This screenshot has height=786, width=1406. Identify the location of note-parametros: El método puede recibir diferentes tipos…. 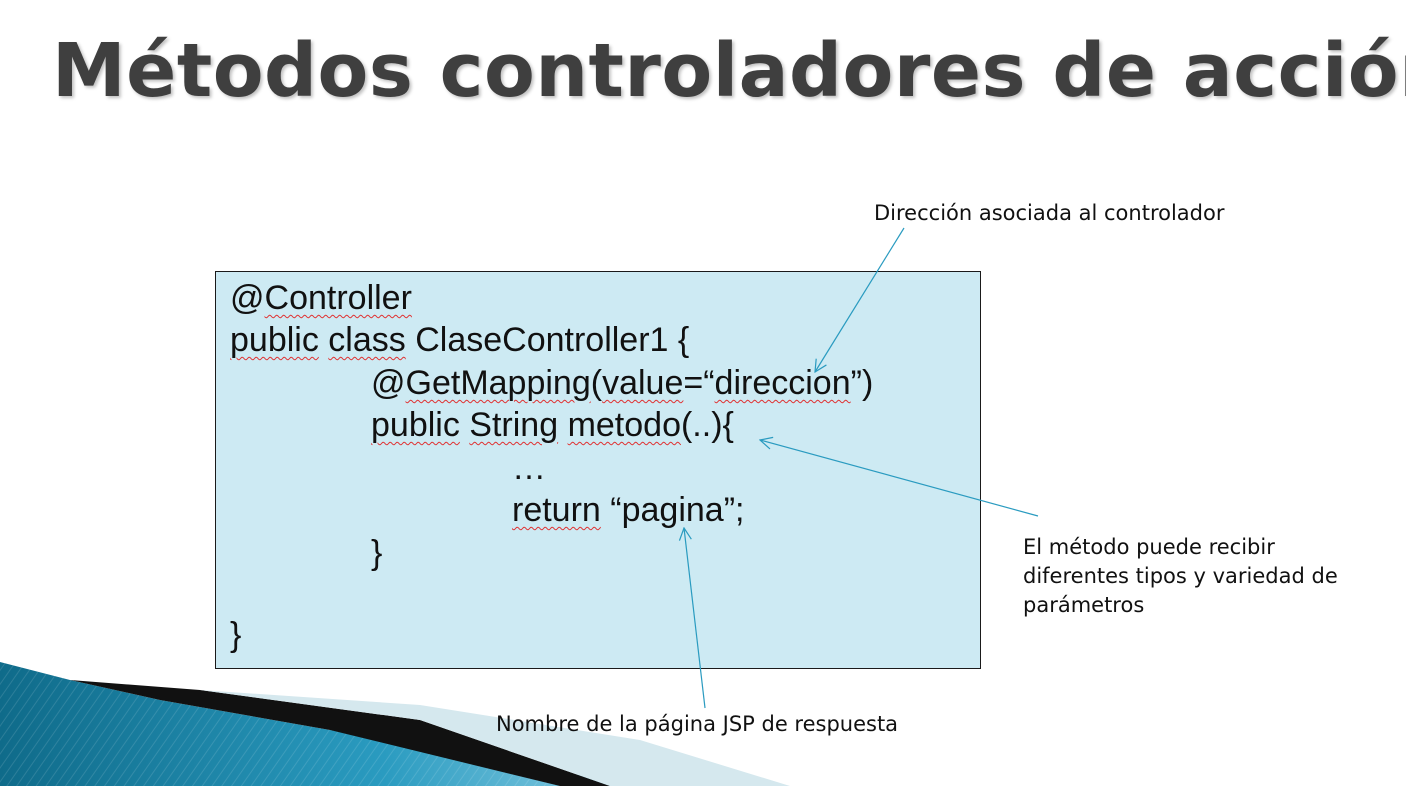
(1180, 576).